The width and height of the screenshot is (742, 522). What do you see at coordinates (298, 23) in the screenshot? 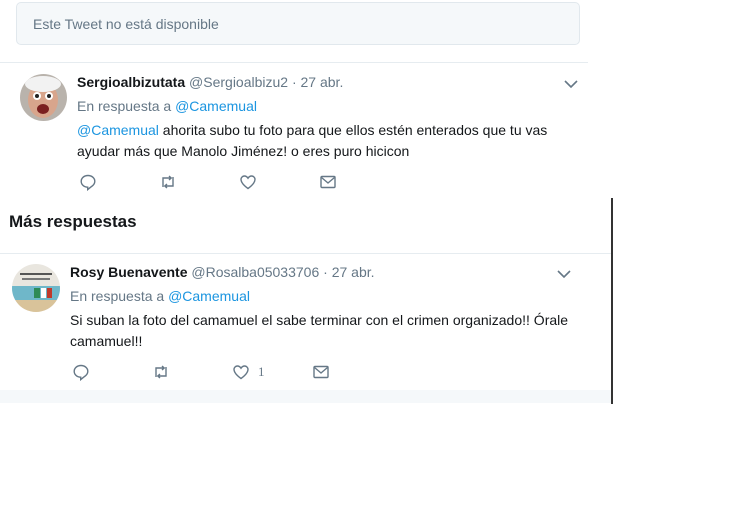
I see `unavailable-tweet-notice: Este Tweet no está disponible` at bounding box center [298, 23].